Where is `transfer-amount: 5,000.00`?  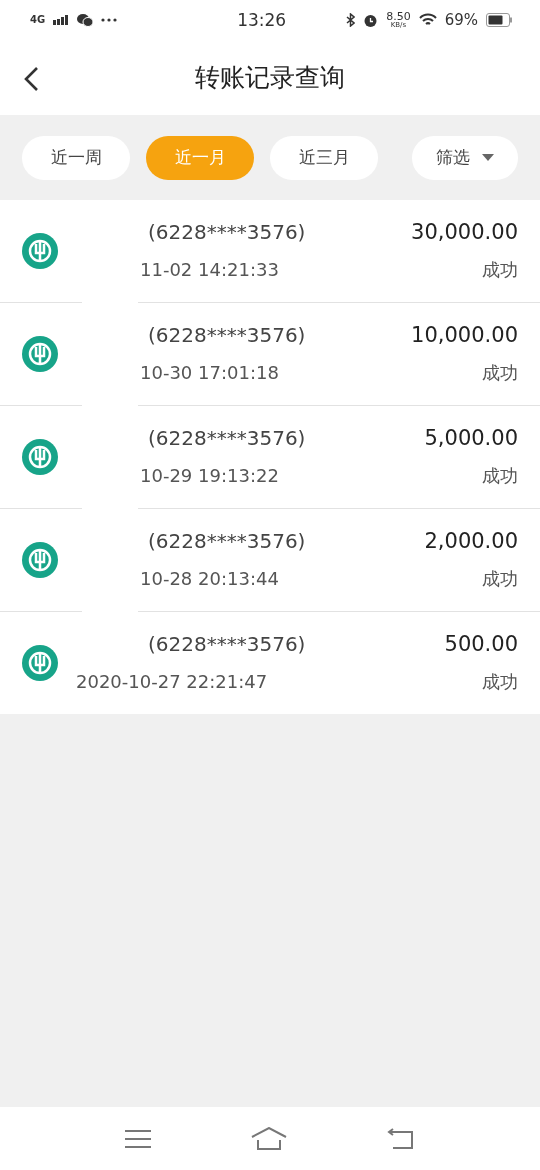 transfer-amount: 5,000.00 is located at coordinates (471, 438).